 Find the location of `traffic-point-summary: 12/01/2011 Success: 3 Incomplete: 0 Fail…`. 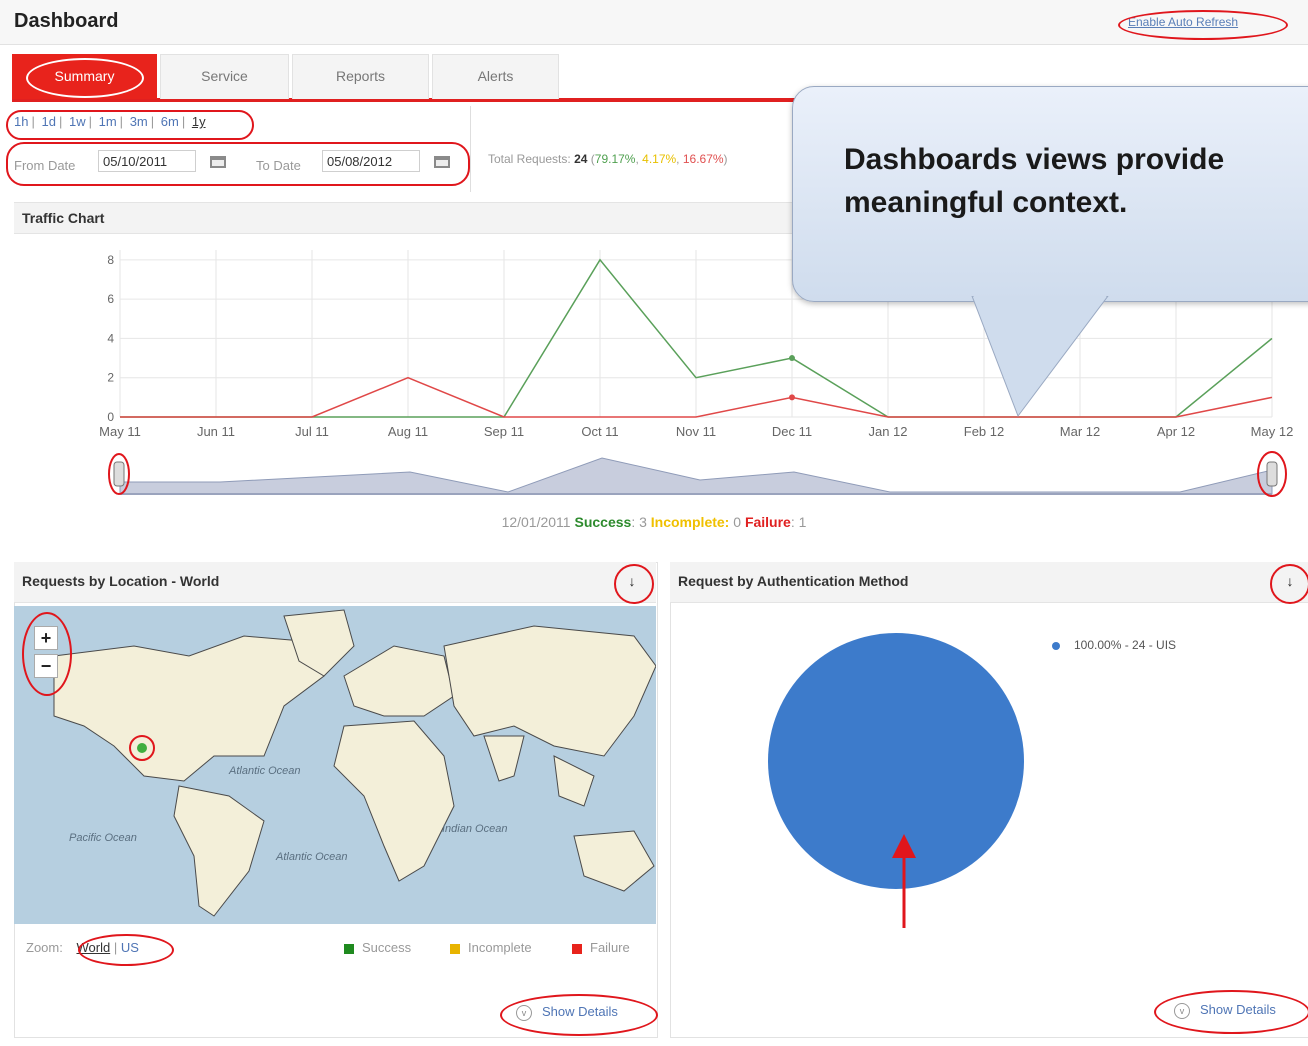

traffic-point-summary: 12/01/2011 Success: 3 Incomplete: 0 Fail… is located at coordinates (654, 522).